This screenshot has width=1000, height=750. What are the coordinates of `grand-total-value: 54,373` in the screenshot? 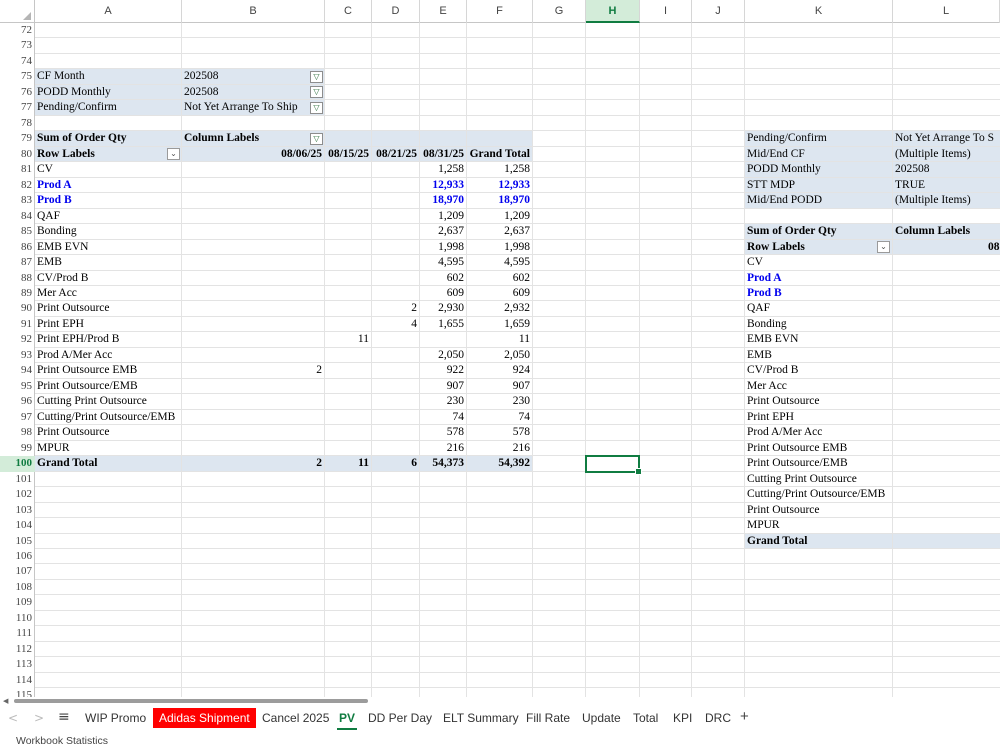 It's located at (443, 464).